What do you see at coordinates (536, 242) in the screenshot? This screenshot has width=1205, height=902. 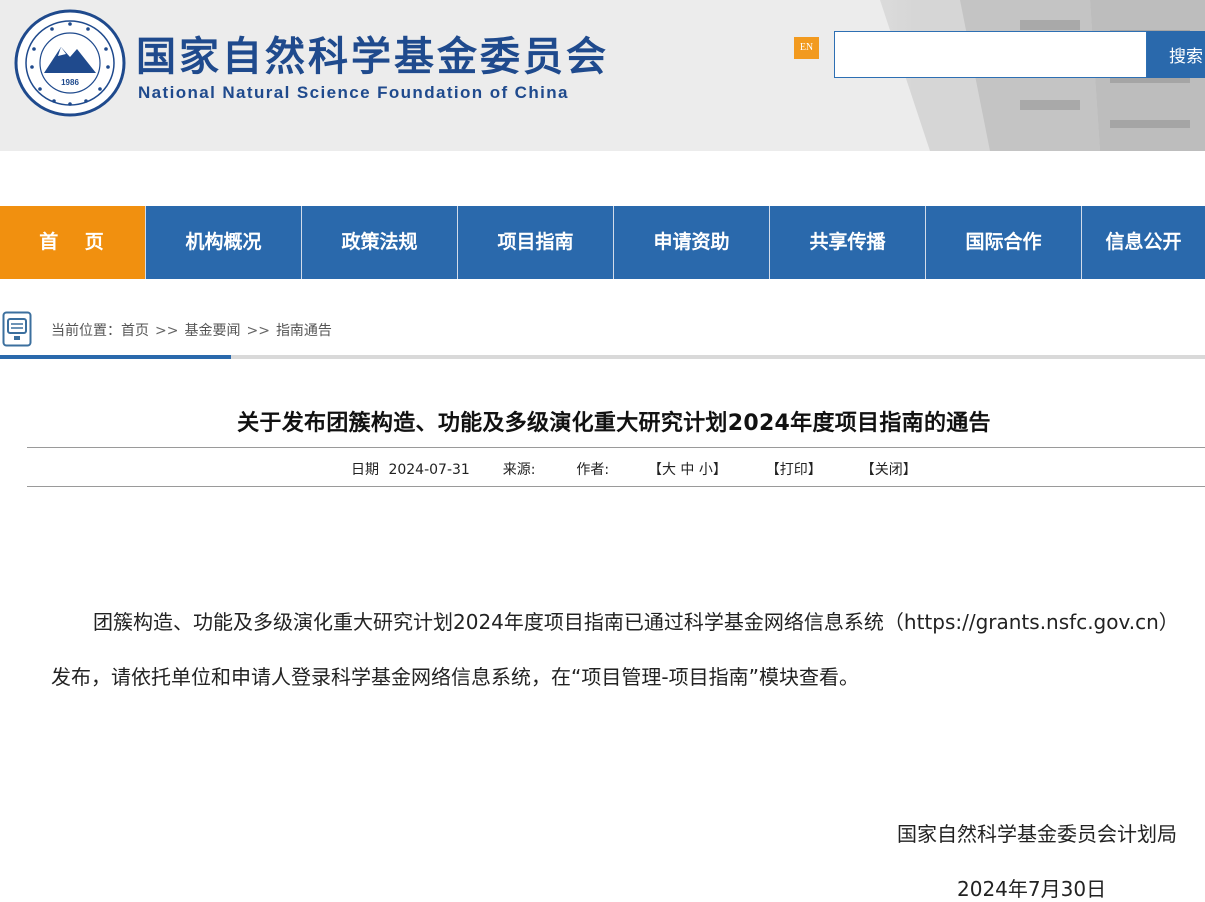 I see `nav-item-guide: 项目指南` at bounding box center [536, 242].